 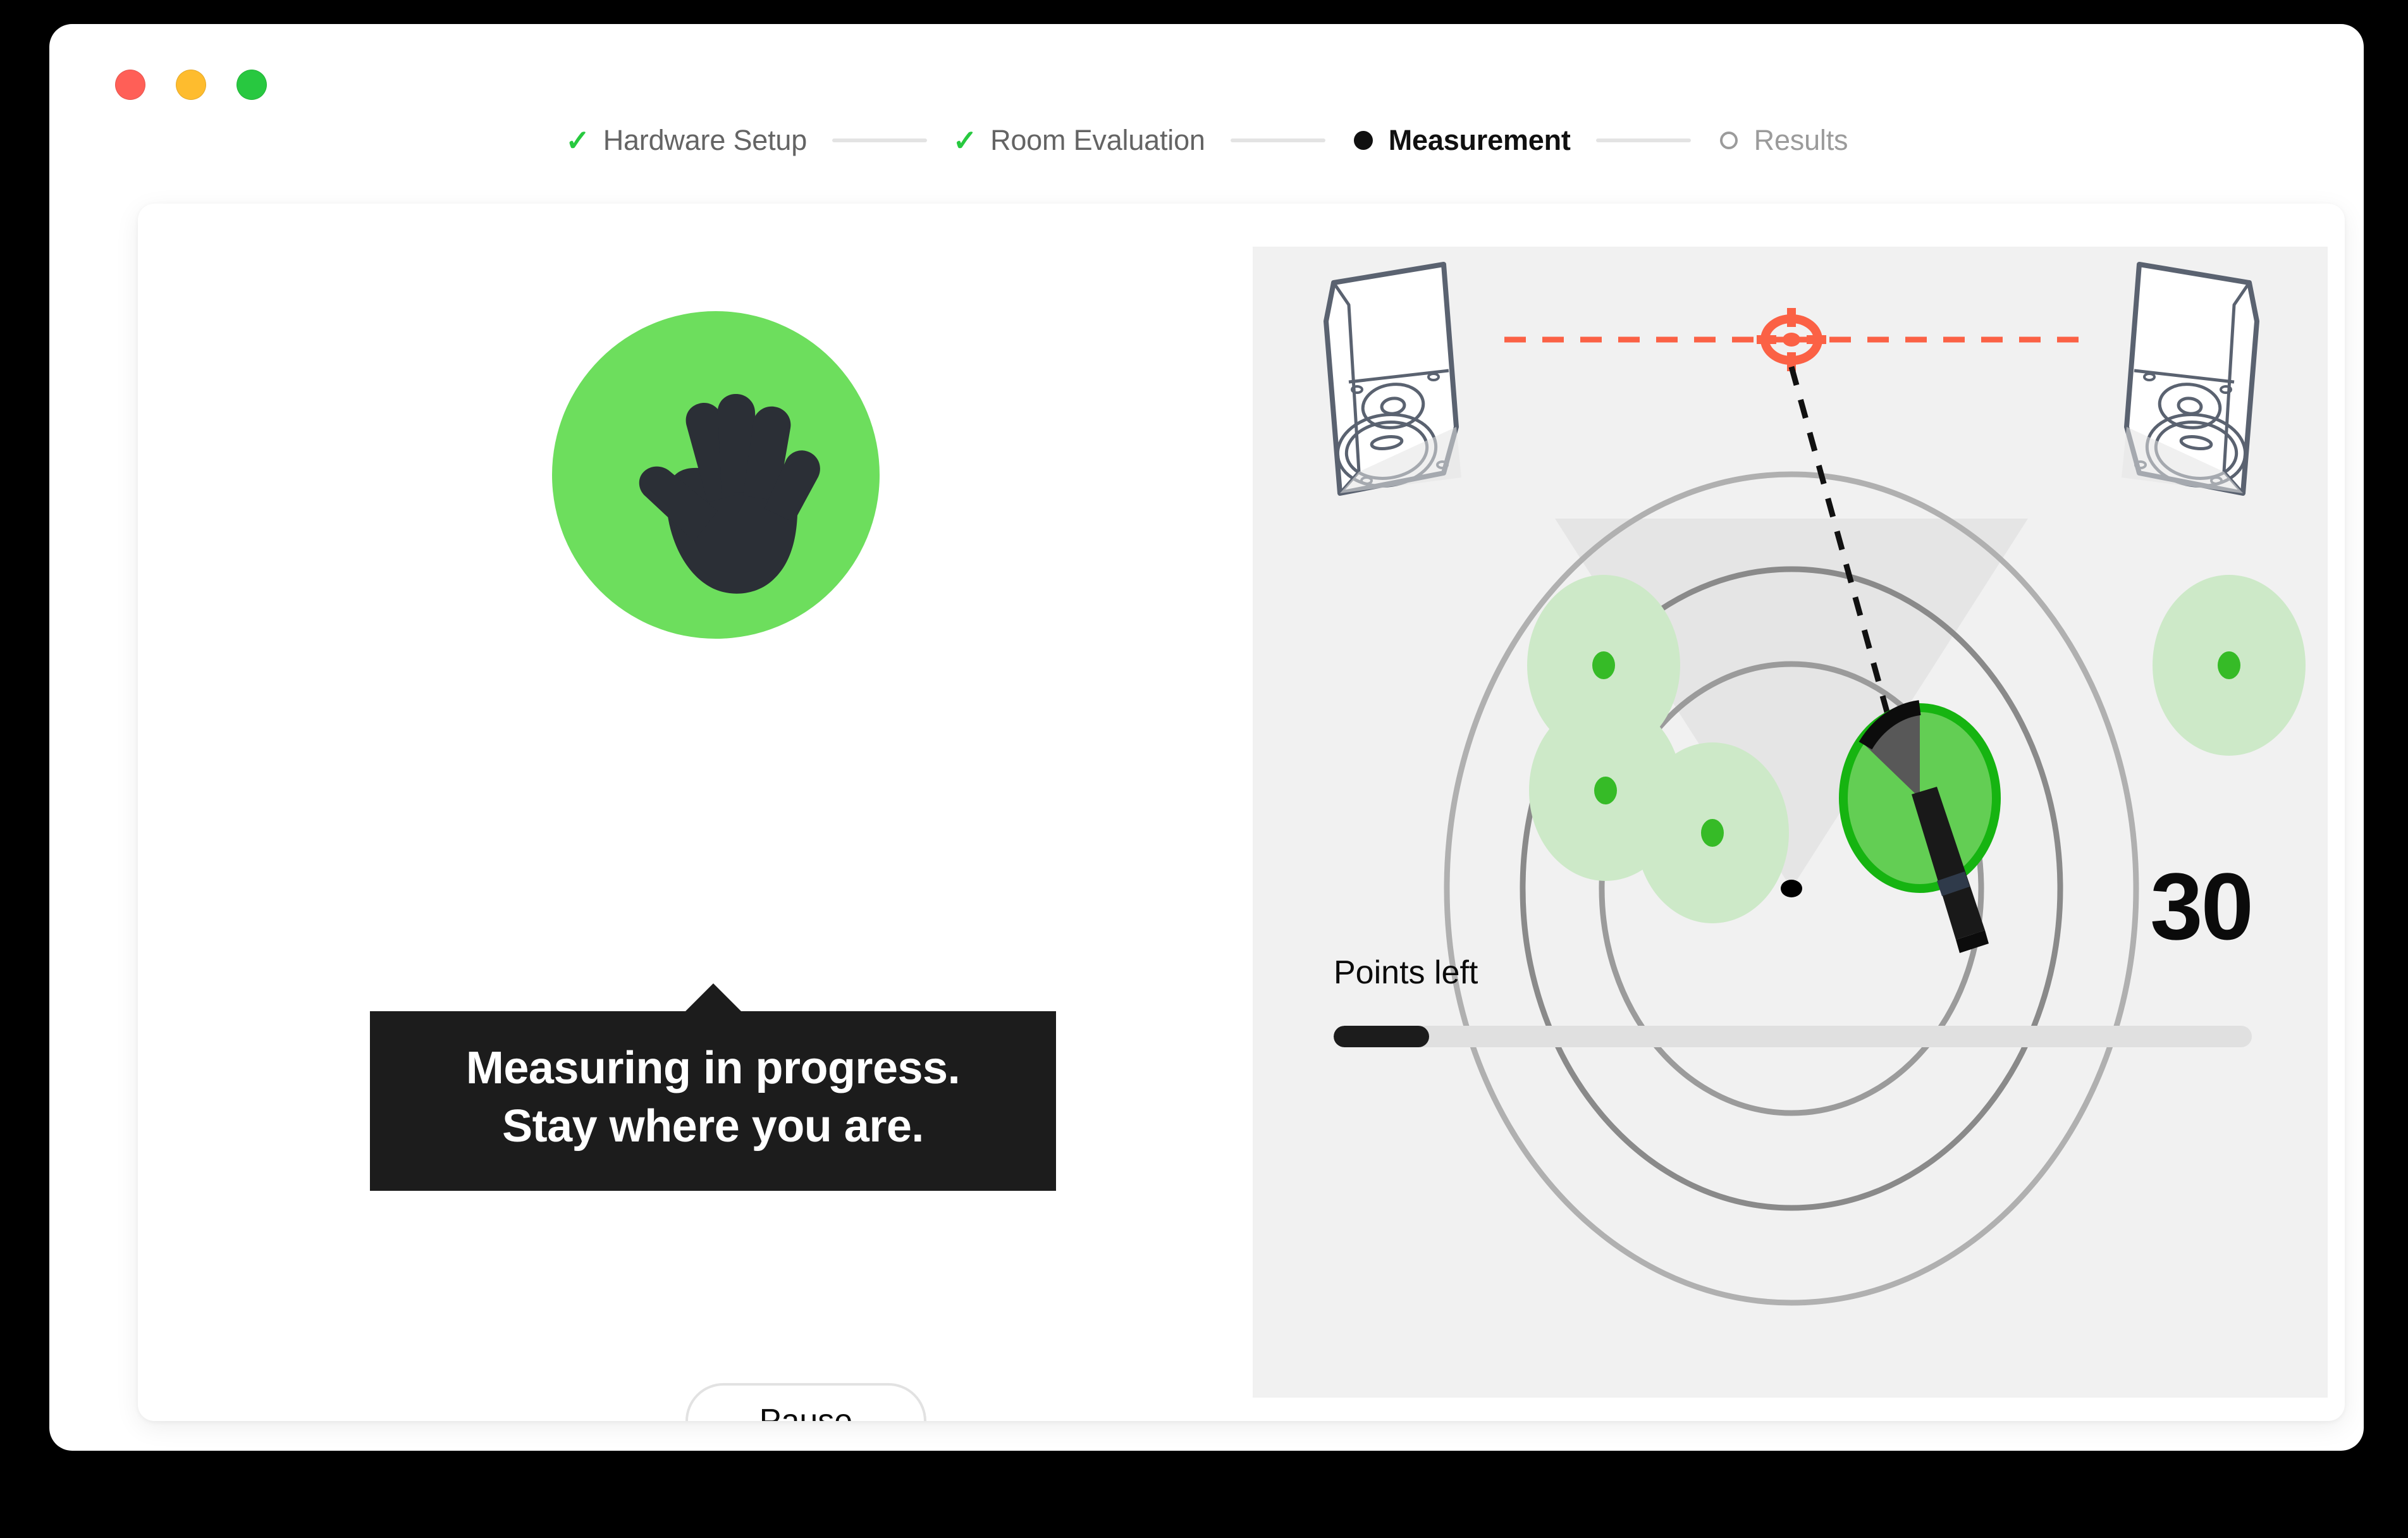 I want to click on filled-dot-icon, so click(x=1363, y=140).